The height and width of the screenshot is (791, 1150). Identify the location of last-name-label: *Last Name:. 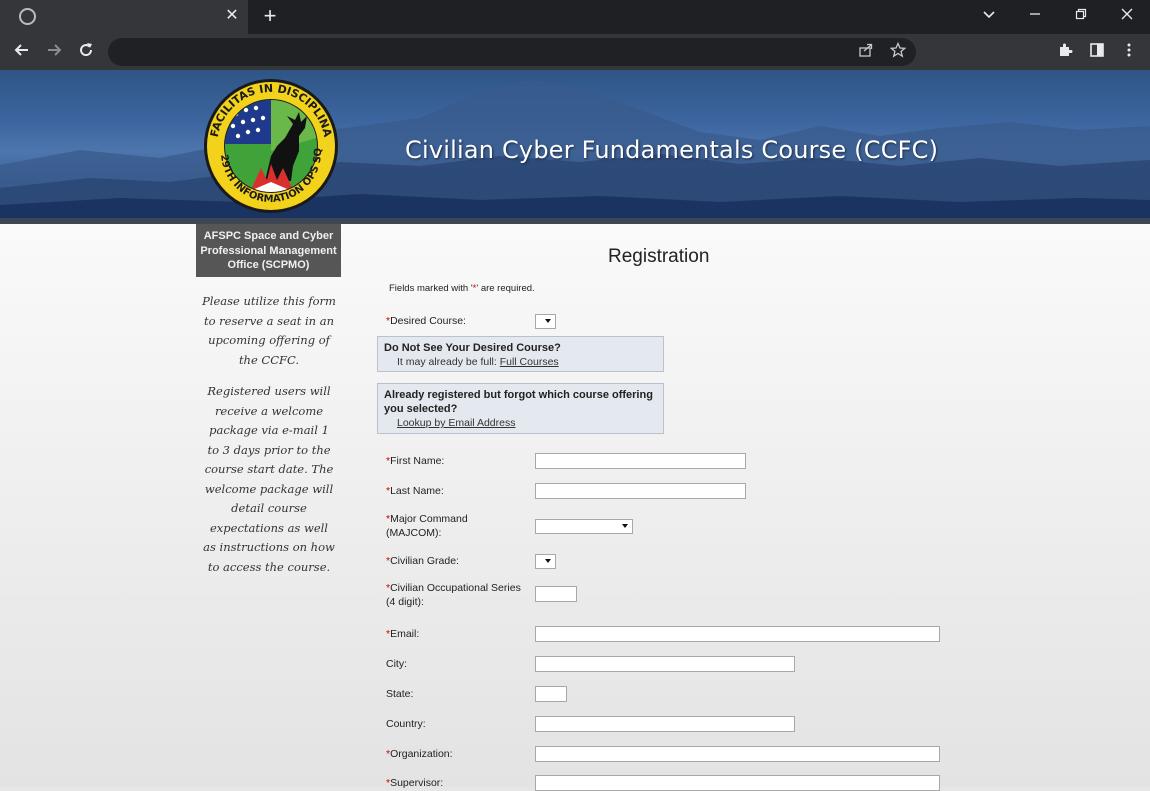
(415, 491).